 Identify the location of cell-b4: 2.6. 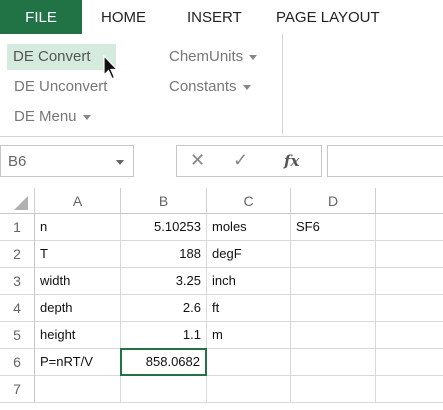
(164, 308).